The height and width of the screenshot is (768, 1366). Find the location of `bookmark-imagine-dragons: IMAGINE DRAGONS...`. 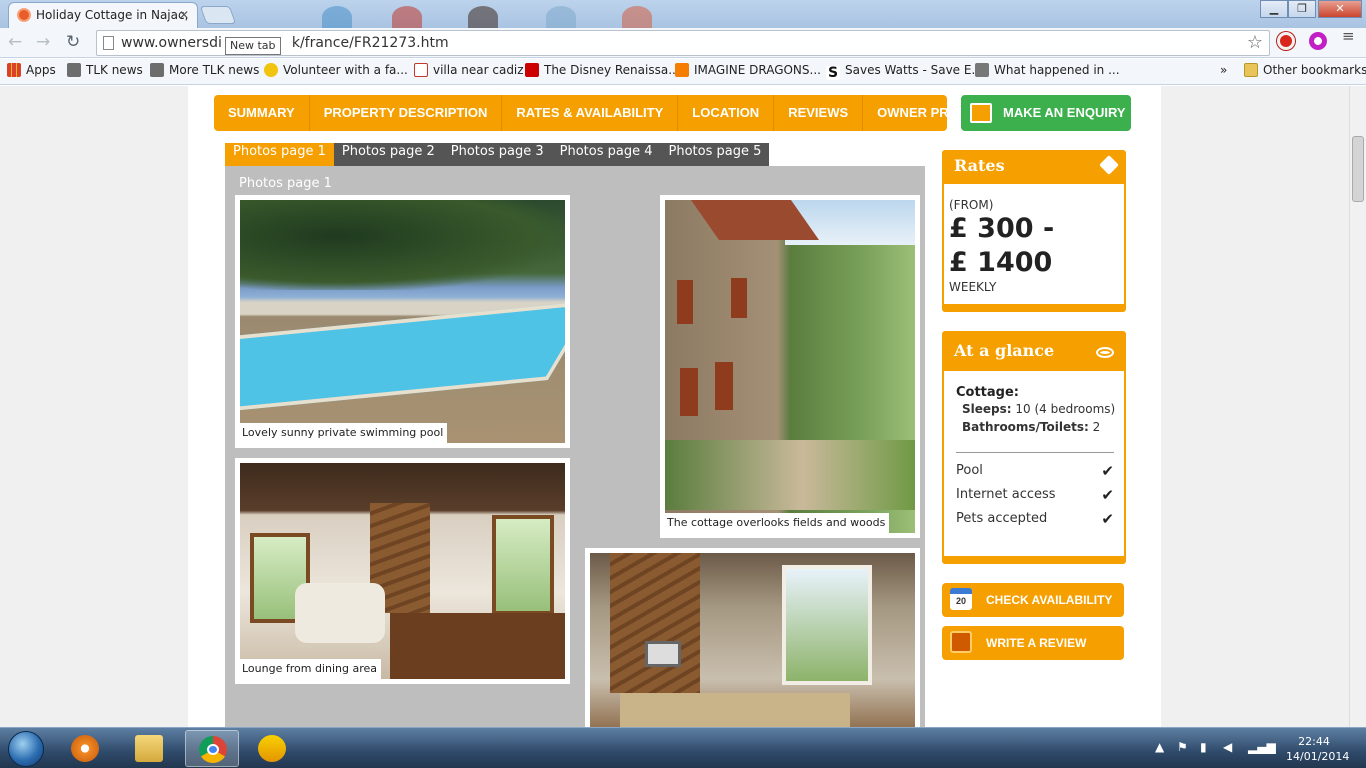

bookmark-imagine-dragons: IMAGINE DRAGONS... is located at coordinates (748, 70).